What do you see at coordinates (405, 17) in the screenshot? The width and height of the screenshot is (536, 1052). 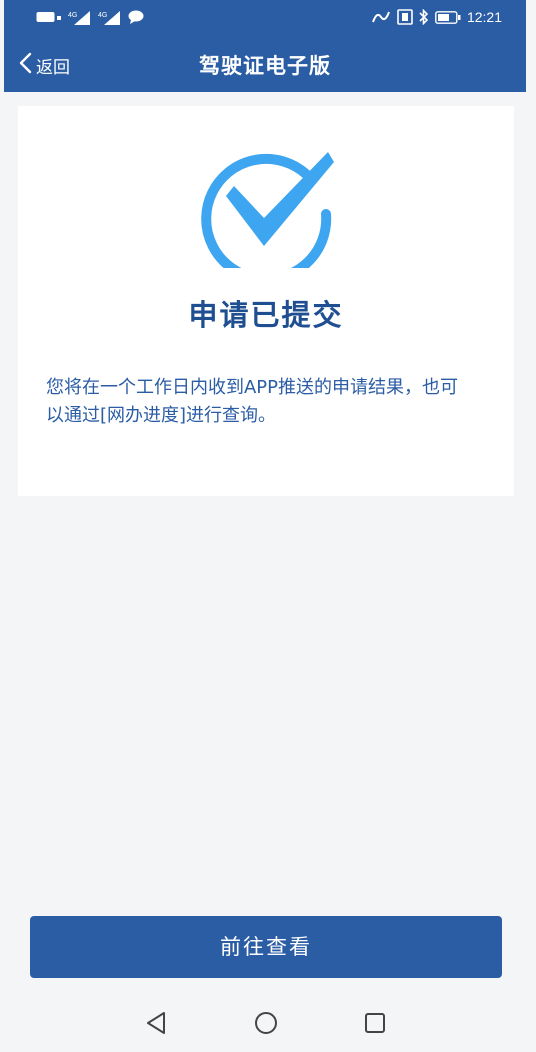 I see `vibrate-icon` at bounding box center [405, 17].